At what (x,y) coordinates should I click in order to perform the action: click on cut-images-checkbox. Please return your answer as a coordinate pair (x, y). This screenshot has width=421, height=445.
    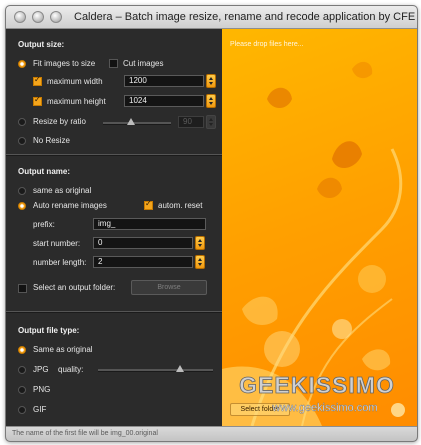
    Looking at the image, I should click on (113, 63).